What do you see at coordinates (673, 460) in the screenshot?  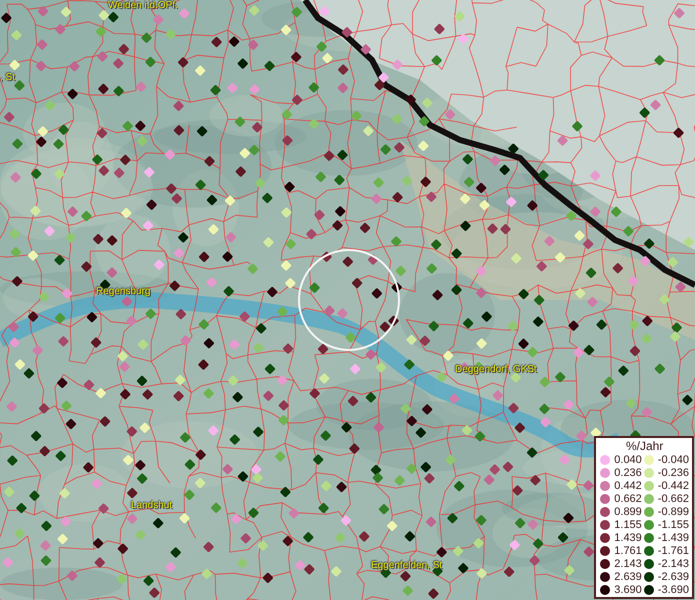 I see `legend-value: -0.040` at bounding box center [673, 460].